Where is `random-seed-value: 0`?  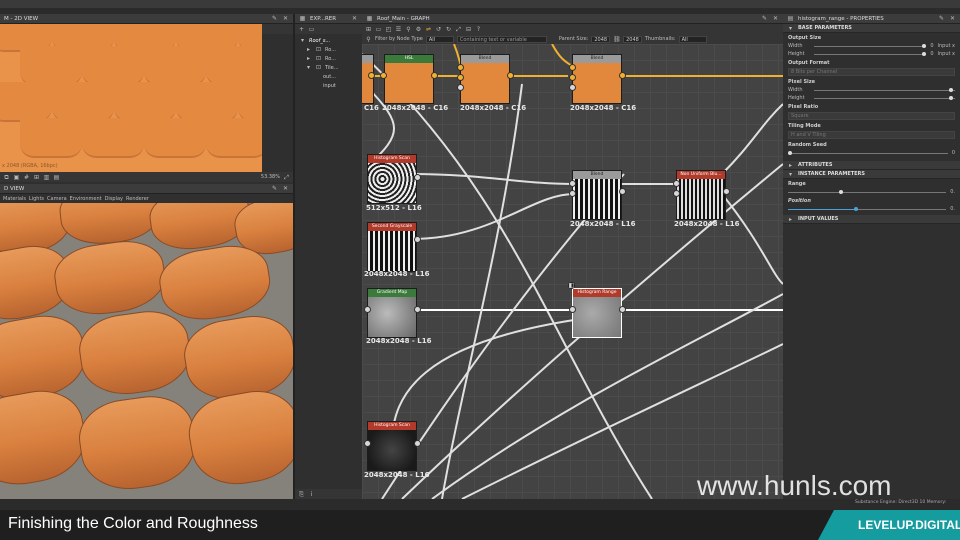
random-seed-value: 0 is located at coordinates (953, 153).